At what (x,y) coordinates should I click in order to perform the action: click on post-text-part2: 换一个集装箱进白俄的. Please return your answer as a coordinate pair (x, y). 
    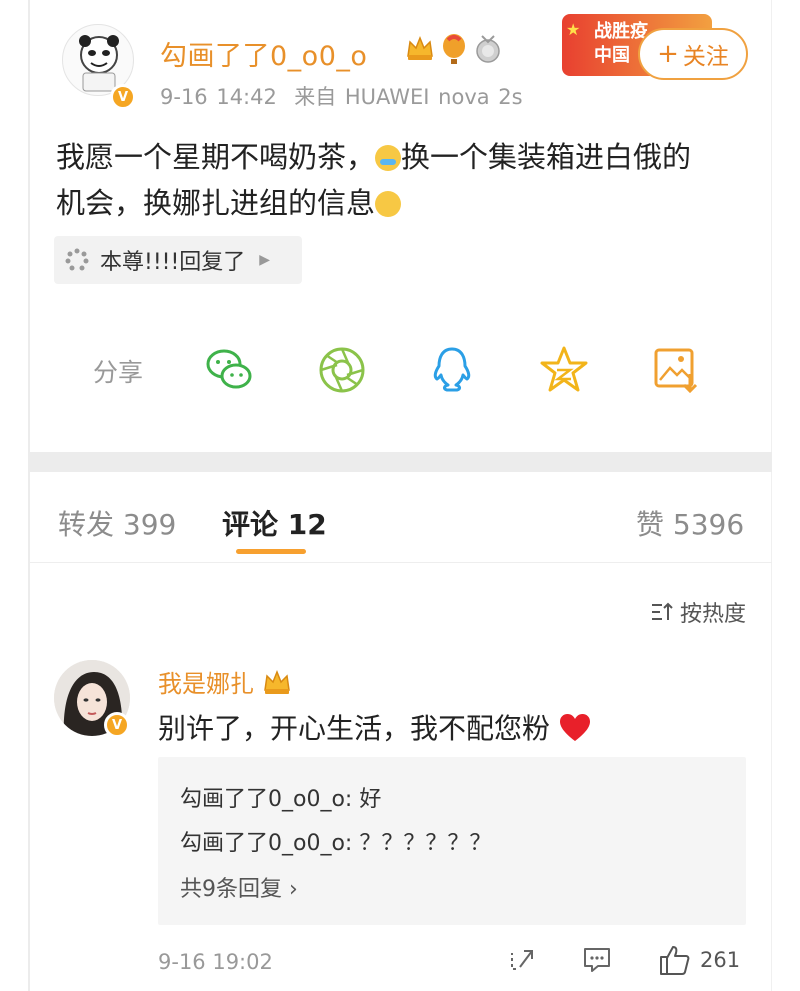
    Looking at the image, I should click on (546, 157).